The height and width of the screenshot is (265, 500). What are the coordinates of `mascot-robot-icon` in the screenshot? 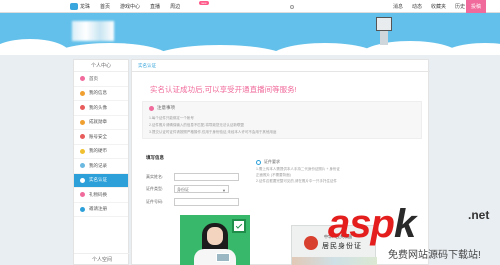 It's located at (384, 33).